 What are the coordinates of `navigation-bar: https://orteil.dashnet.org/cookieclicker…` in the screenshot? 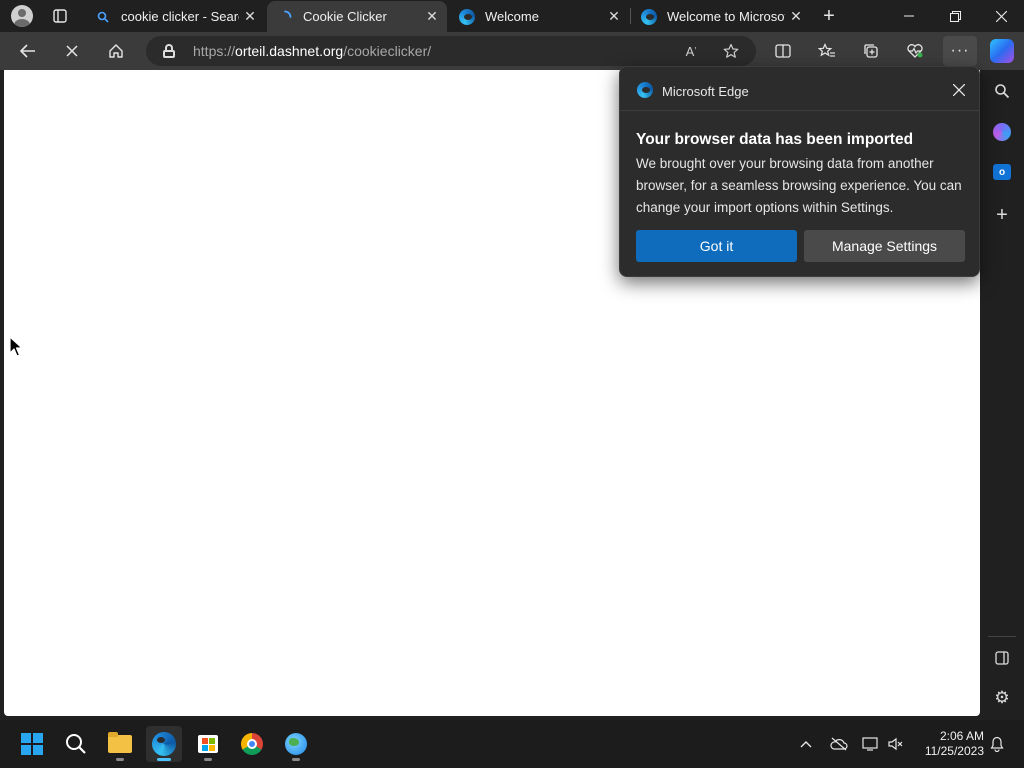 It's located at (512, 51).